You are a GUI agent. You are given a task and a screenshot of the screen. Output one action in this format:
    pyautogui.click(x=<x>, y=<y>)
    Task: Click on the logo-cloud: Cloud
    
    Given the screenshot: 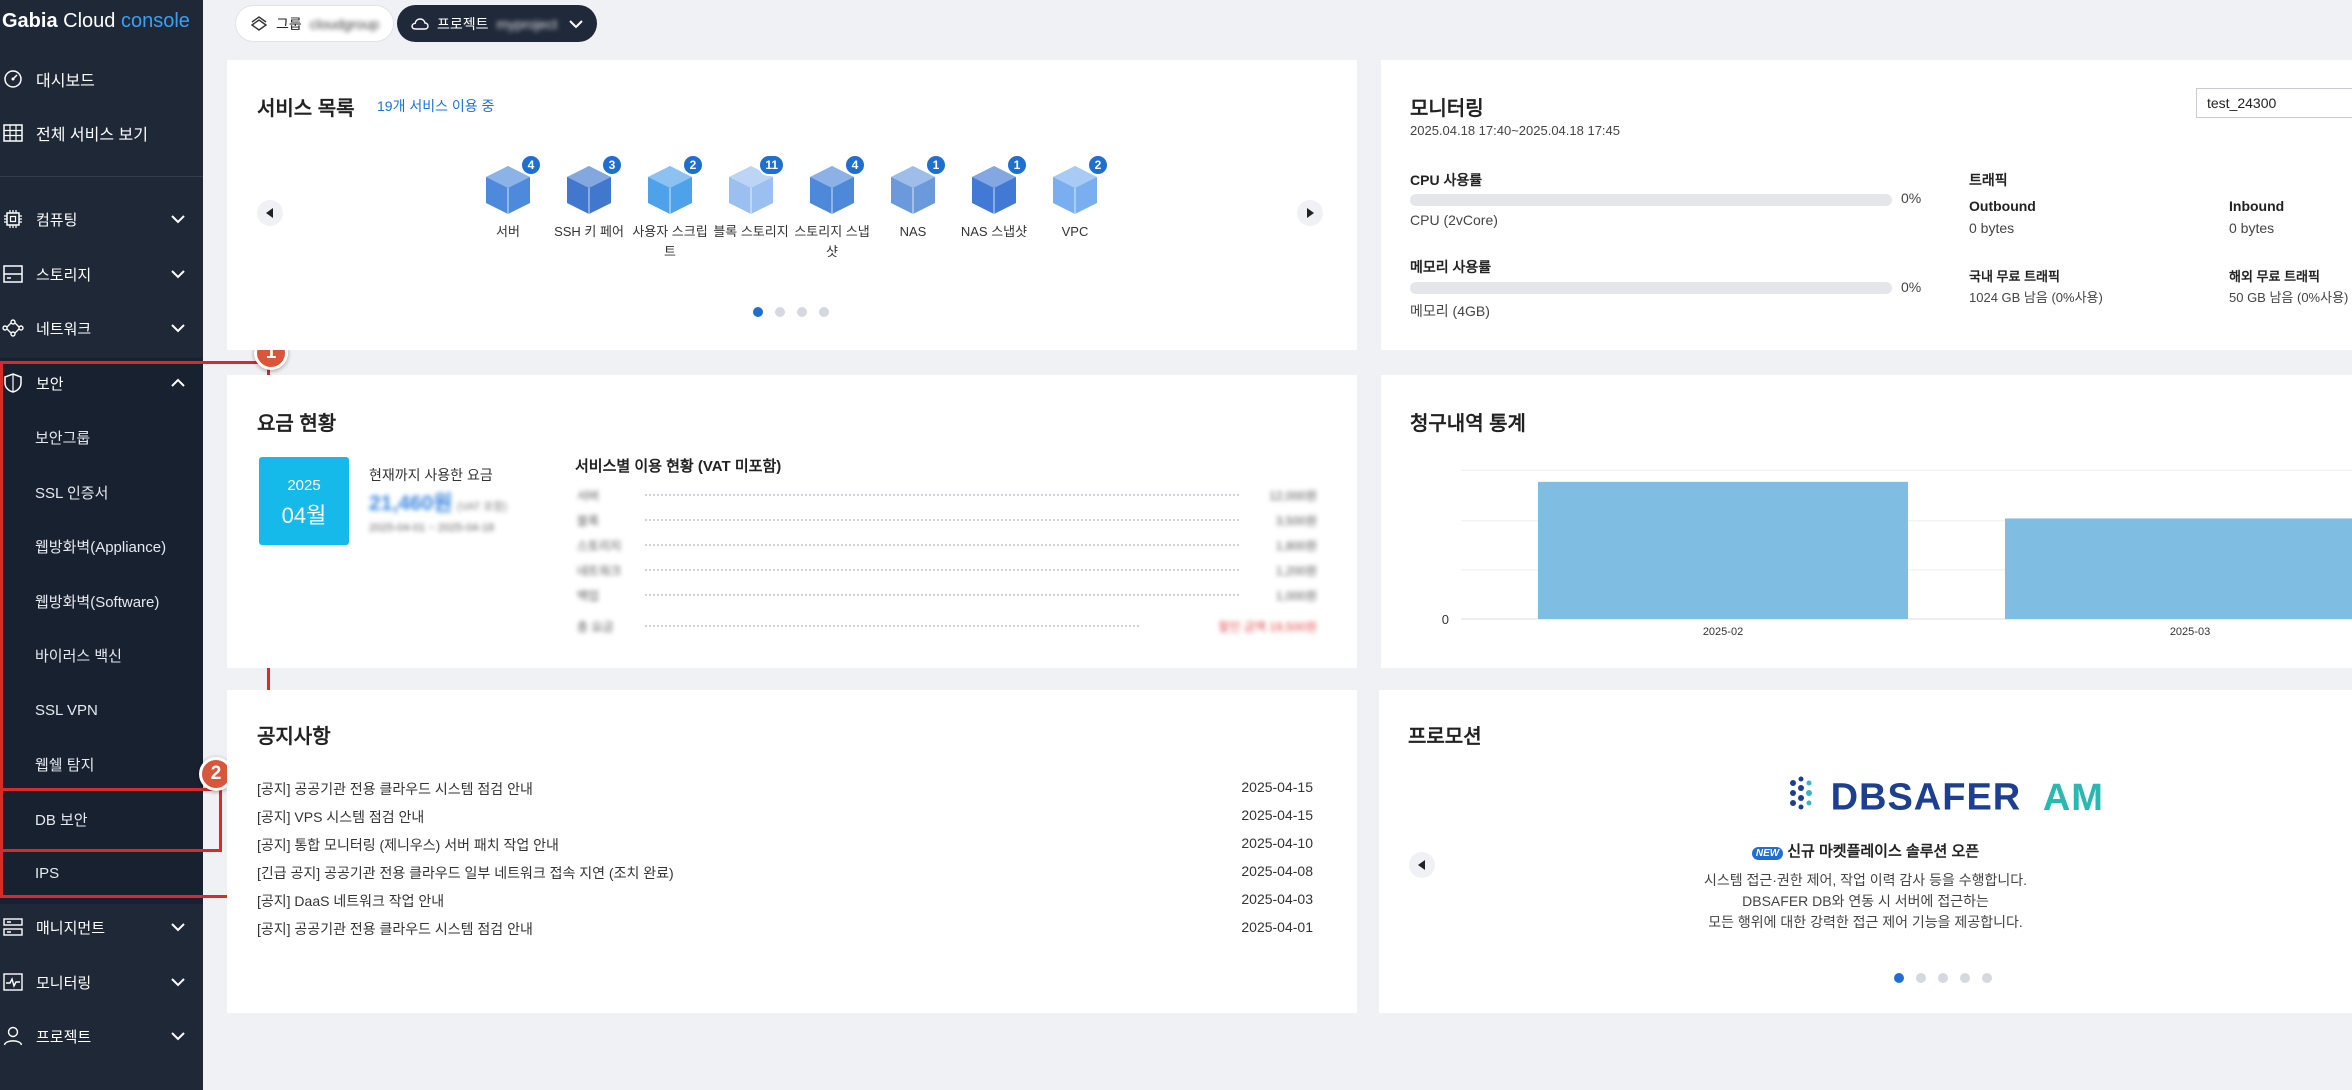 What is the action you would take?
    pyautogui.click(x=89, y=21)
    